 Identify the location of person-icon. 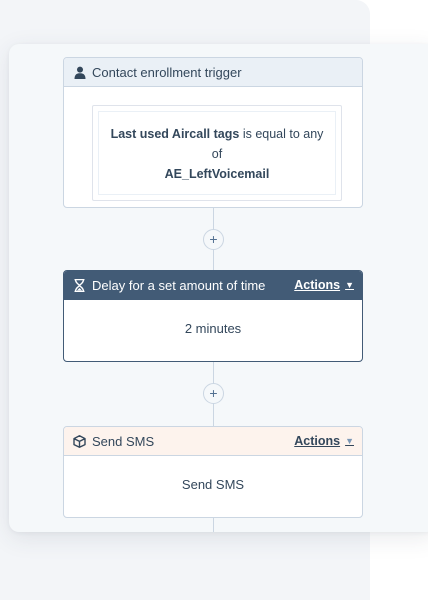
(79, 72).